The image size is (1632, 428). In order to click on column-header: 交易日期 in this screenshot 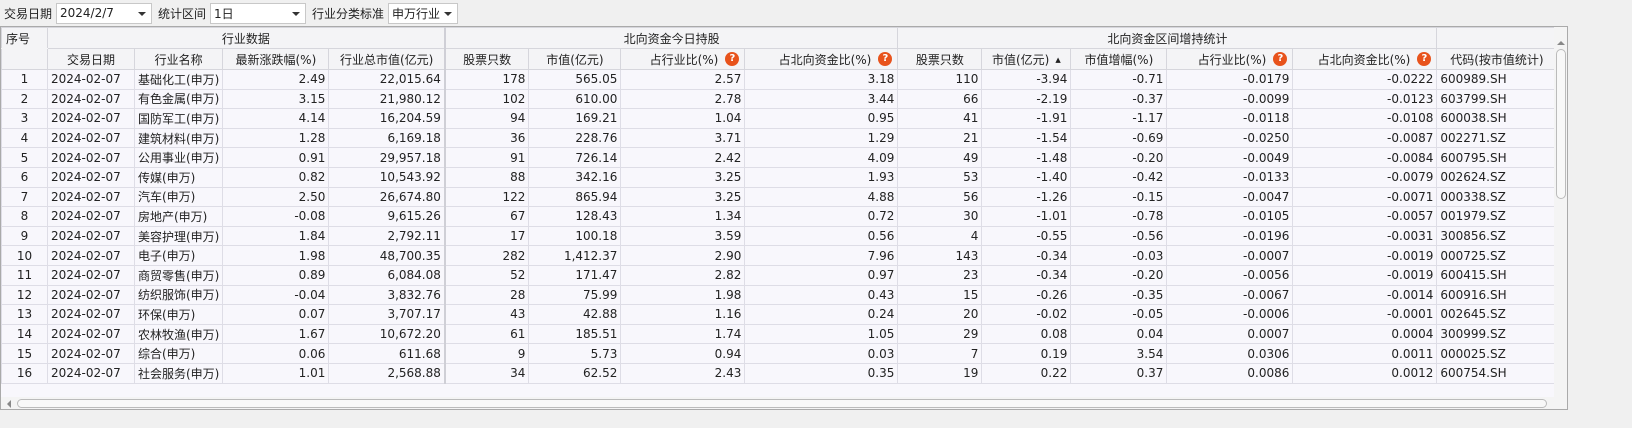, I will do `click(91, 59)`.